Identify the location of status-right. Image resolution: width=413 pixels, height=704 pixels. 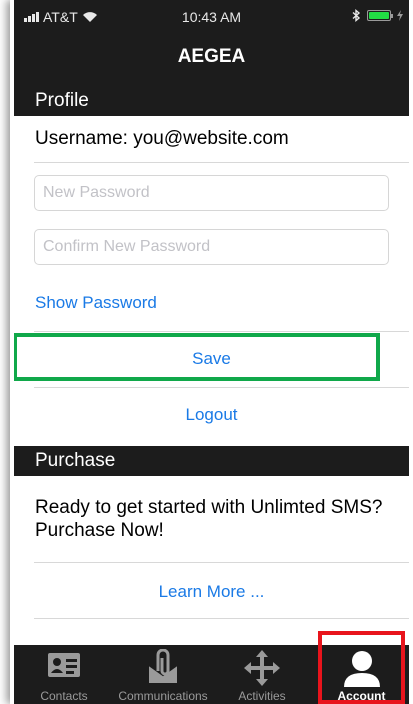
(377, 15).